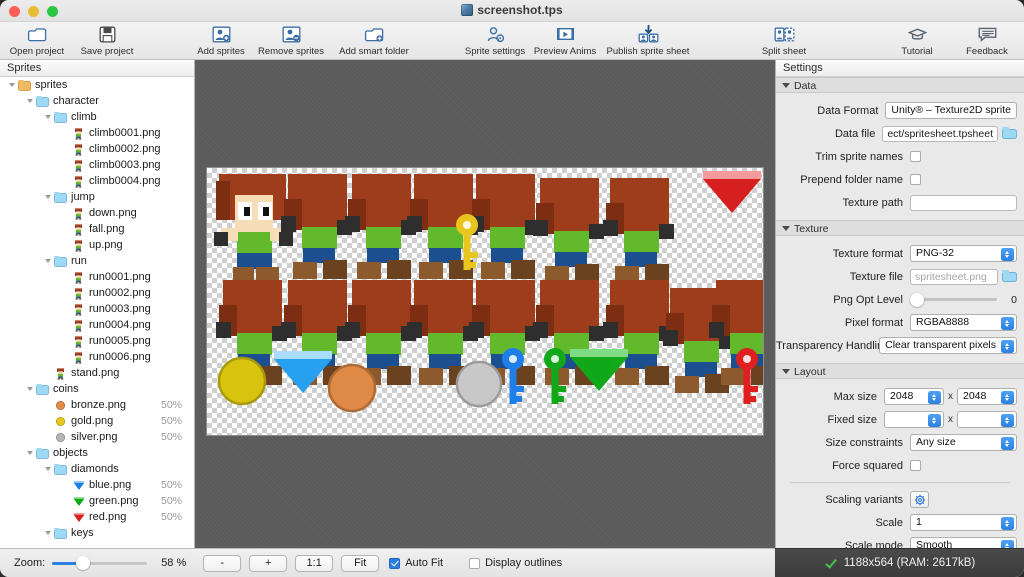 This screenshot has width=1024, height=577. What do you see at coordinates (97, 101) in the screenshot?
I see `tree-item: character` at bounding box center [97, 101].